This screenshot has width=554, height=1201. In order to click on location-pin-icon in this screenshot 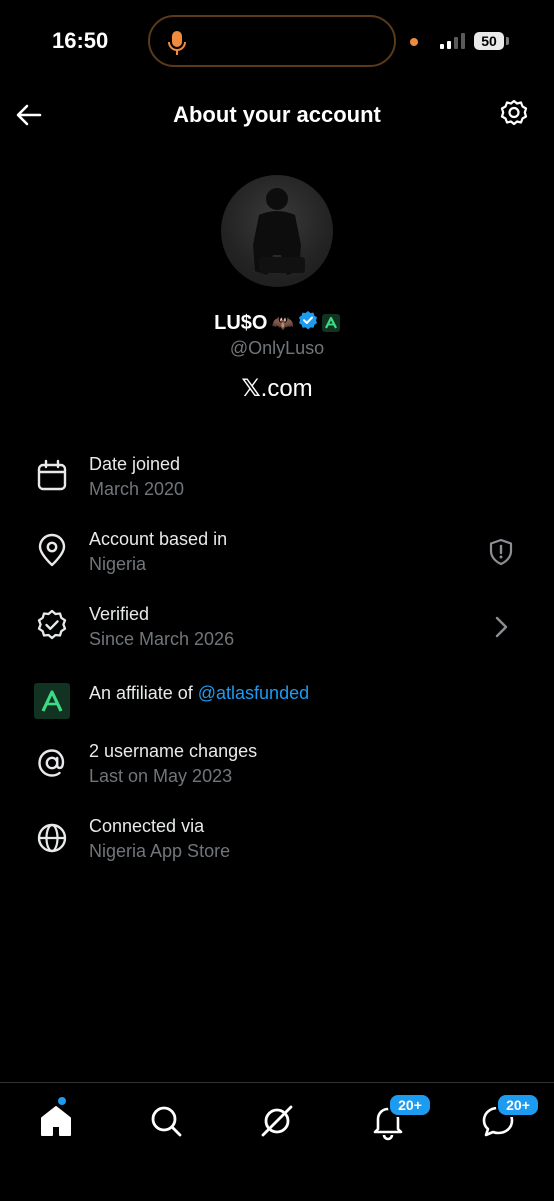, I will do `click(52, 551)`.